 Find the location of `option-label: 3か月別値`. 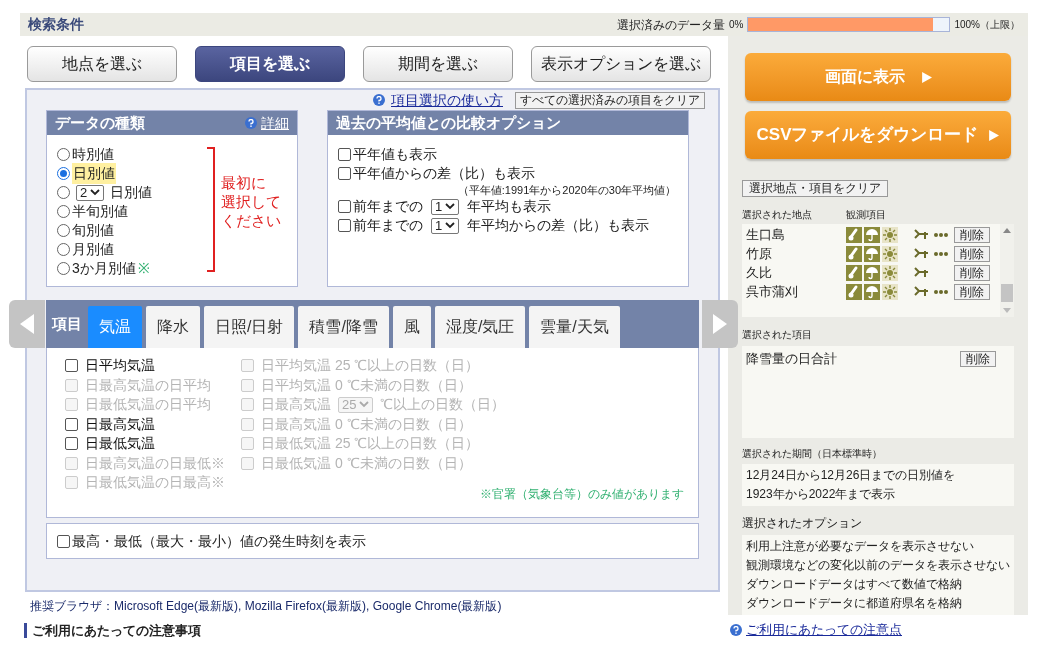

option-label: 3か月別値 is located at coordinates (104, 268).